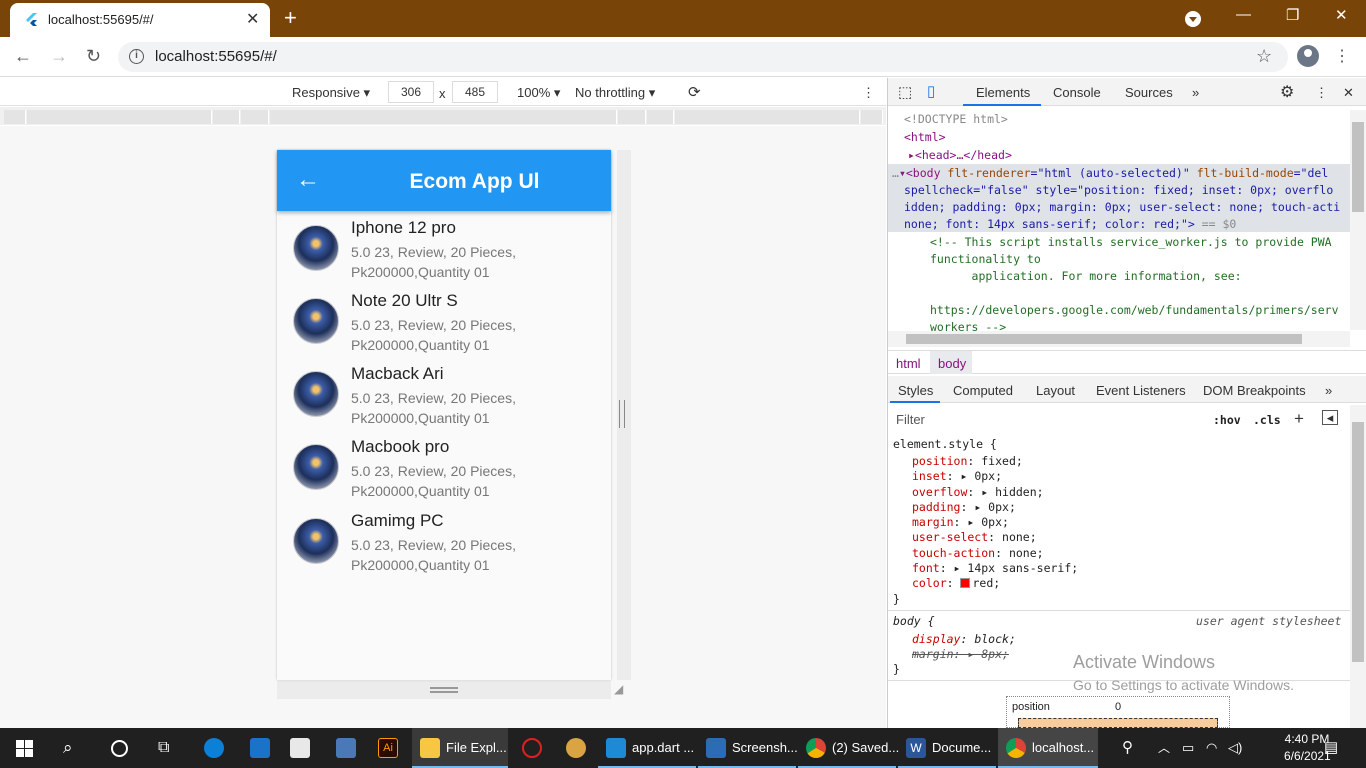 The width and height of the screenshot is (1366, 768). I want to click on cortana-icon, so click(119, 748).